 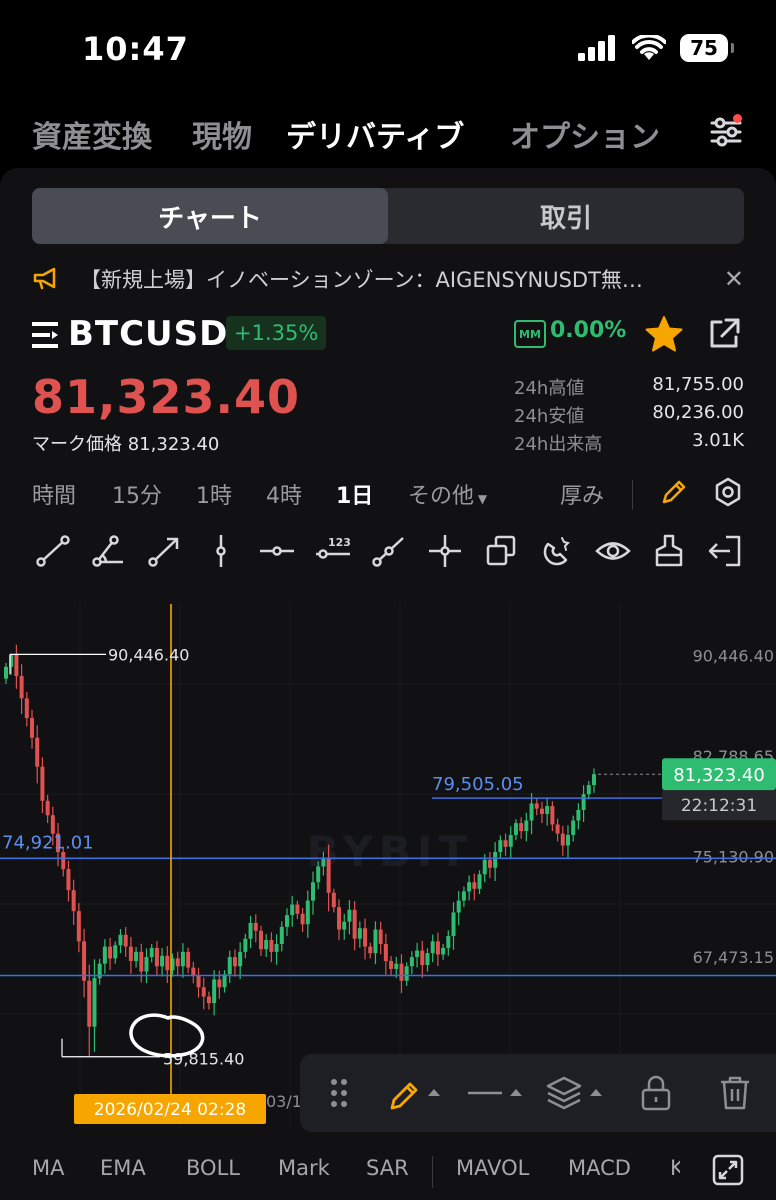 I want to click on cross-line-icon, so click(x=445, y=551).